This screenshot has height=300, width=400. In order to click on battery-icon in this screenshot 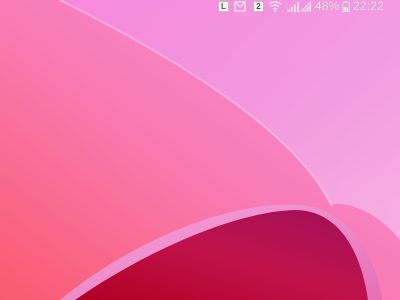, I will do `click(346, 6)`.